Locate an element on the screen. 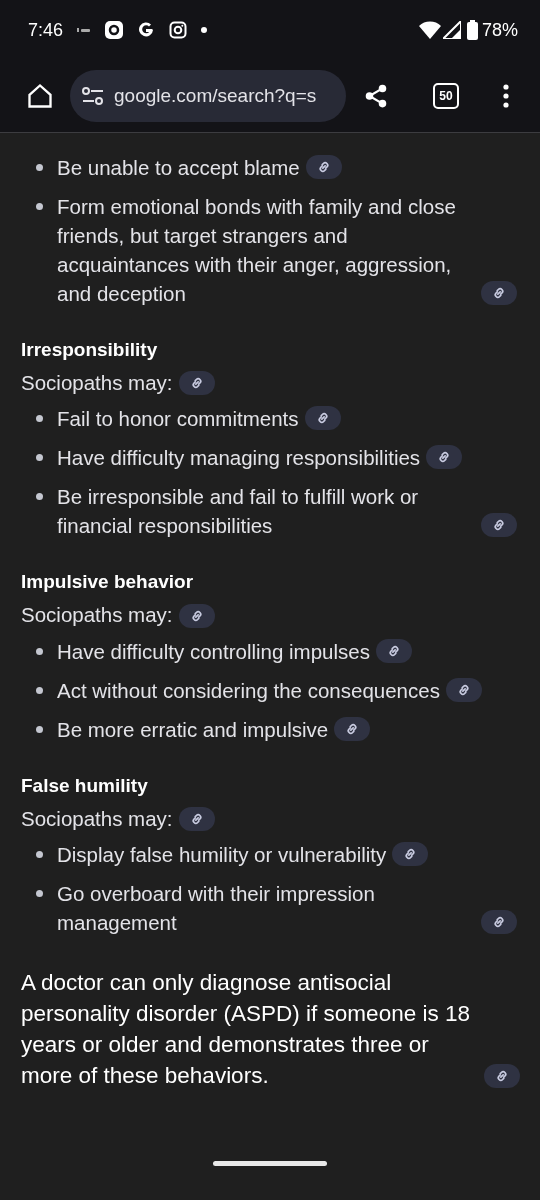  wifi-icon is located at coordinates (429, 30).